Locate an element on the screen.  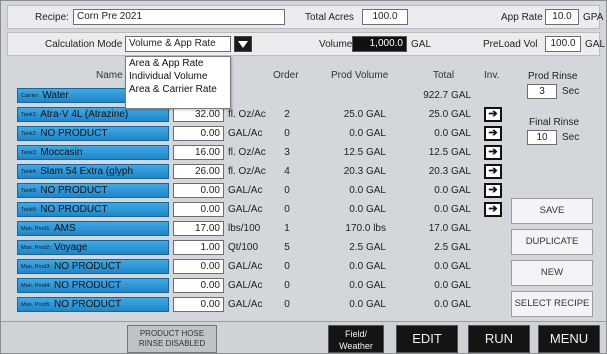
final-rinse-field: 10 is located at coordinates (542, 137).